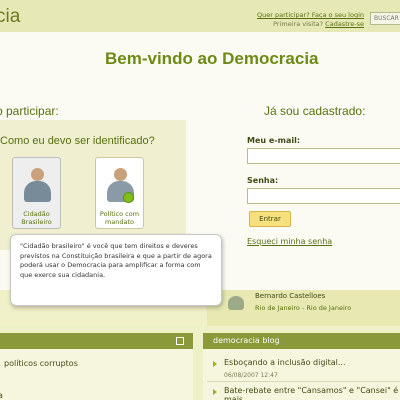  I want to click on email-field, so click(323, 156).